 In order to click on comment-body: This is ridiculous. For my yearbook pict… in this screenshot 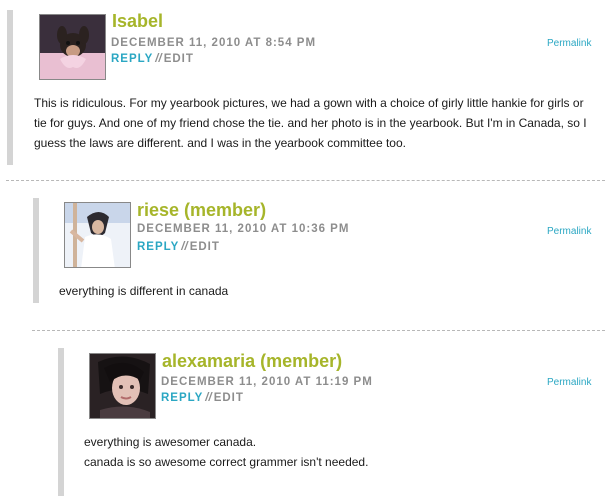, I will do `click(319, 123)`.